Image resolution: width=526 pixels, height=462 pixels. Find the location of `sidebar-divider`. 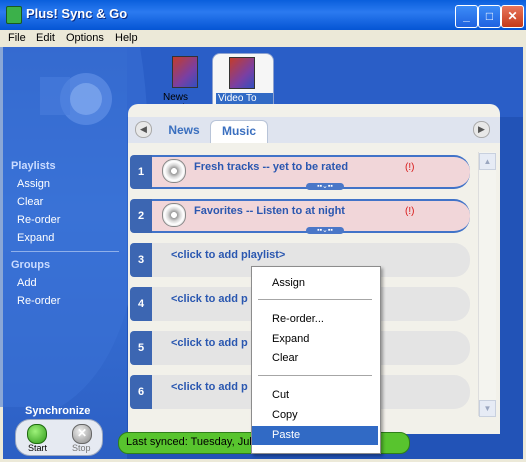

sidebar-divider is located at coordinates (65, 251).